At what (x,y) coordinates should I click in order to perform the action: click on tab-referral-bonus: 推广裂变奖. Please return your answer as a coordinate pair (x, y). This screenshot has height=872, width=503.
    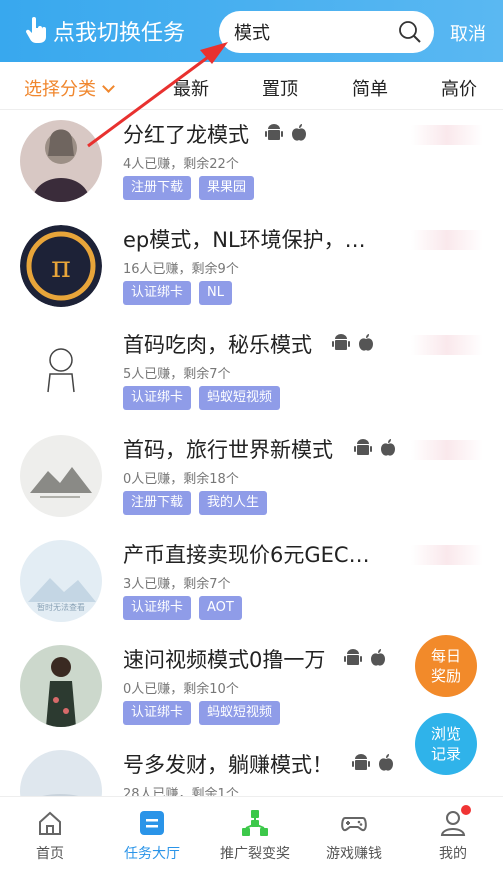
    Looking at the image, I should click on (255, 833).